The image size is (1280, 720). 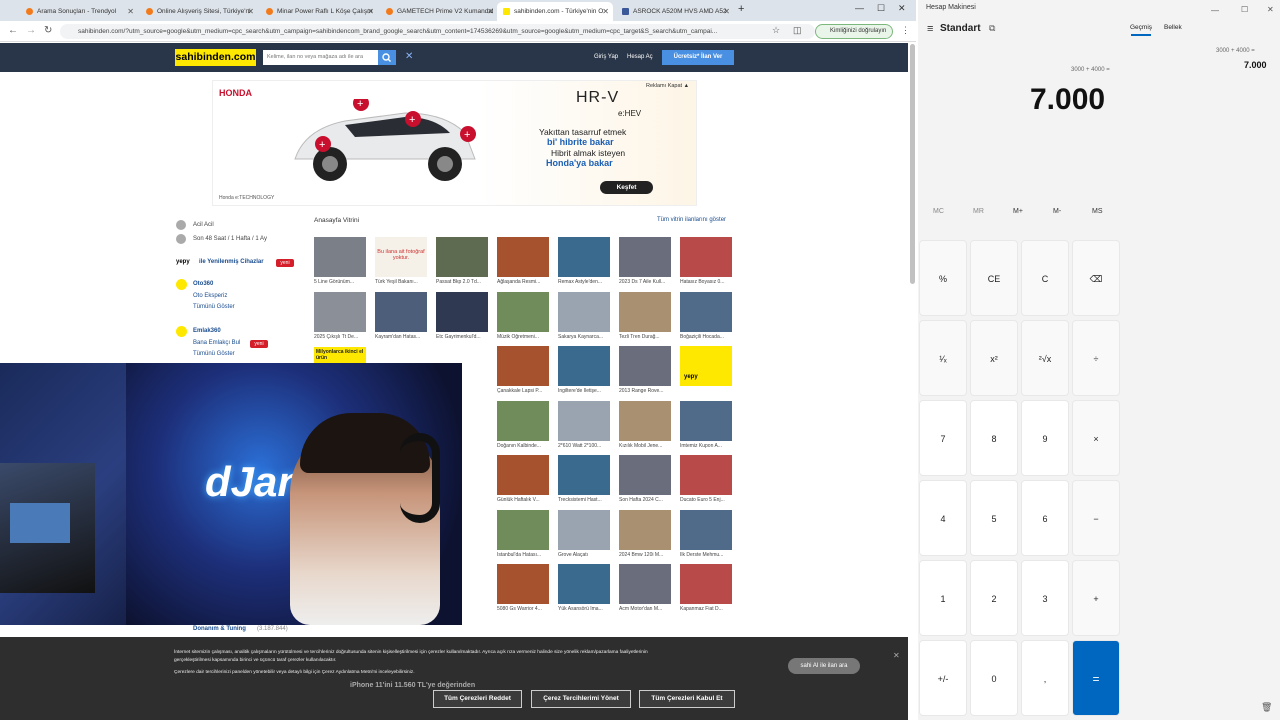 I want to click on nav-oto360: Oto360, so click(x=203, y=284).